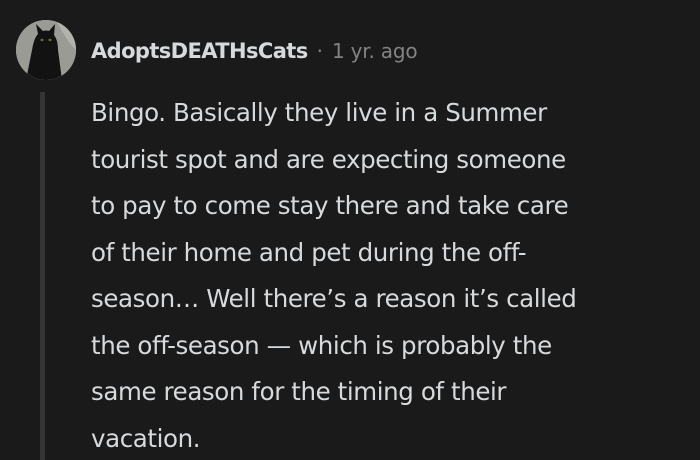 This screenshot has width=700, height=460. I want to click on comment-body-line: same reason for the timing of their, so click(299, 391).